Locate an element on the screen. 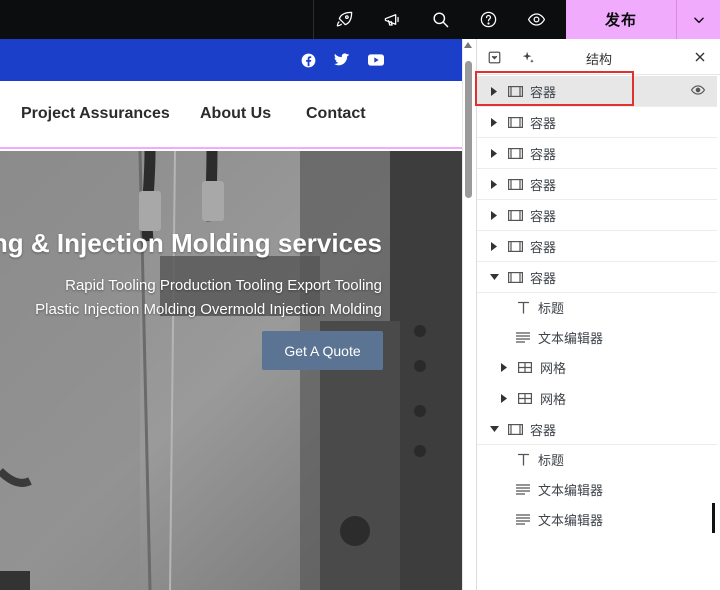  topbar-divider is located at coordinates (313, 19).